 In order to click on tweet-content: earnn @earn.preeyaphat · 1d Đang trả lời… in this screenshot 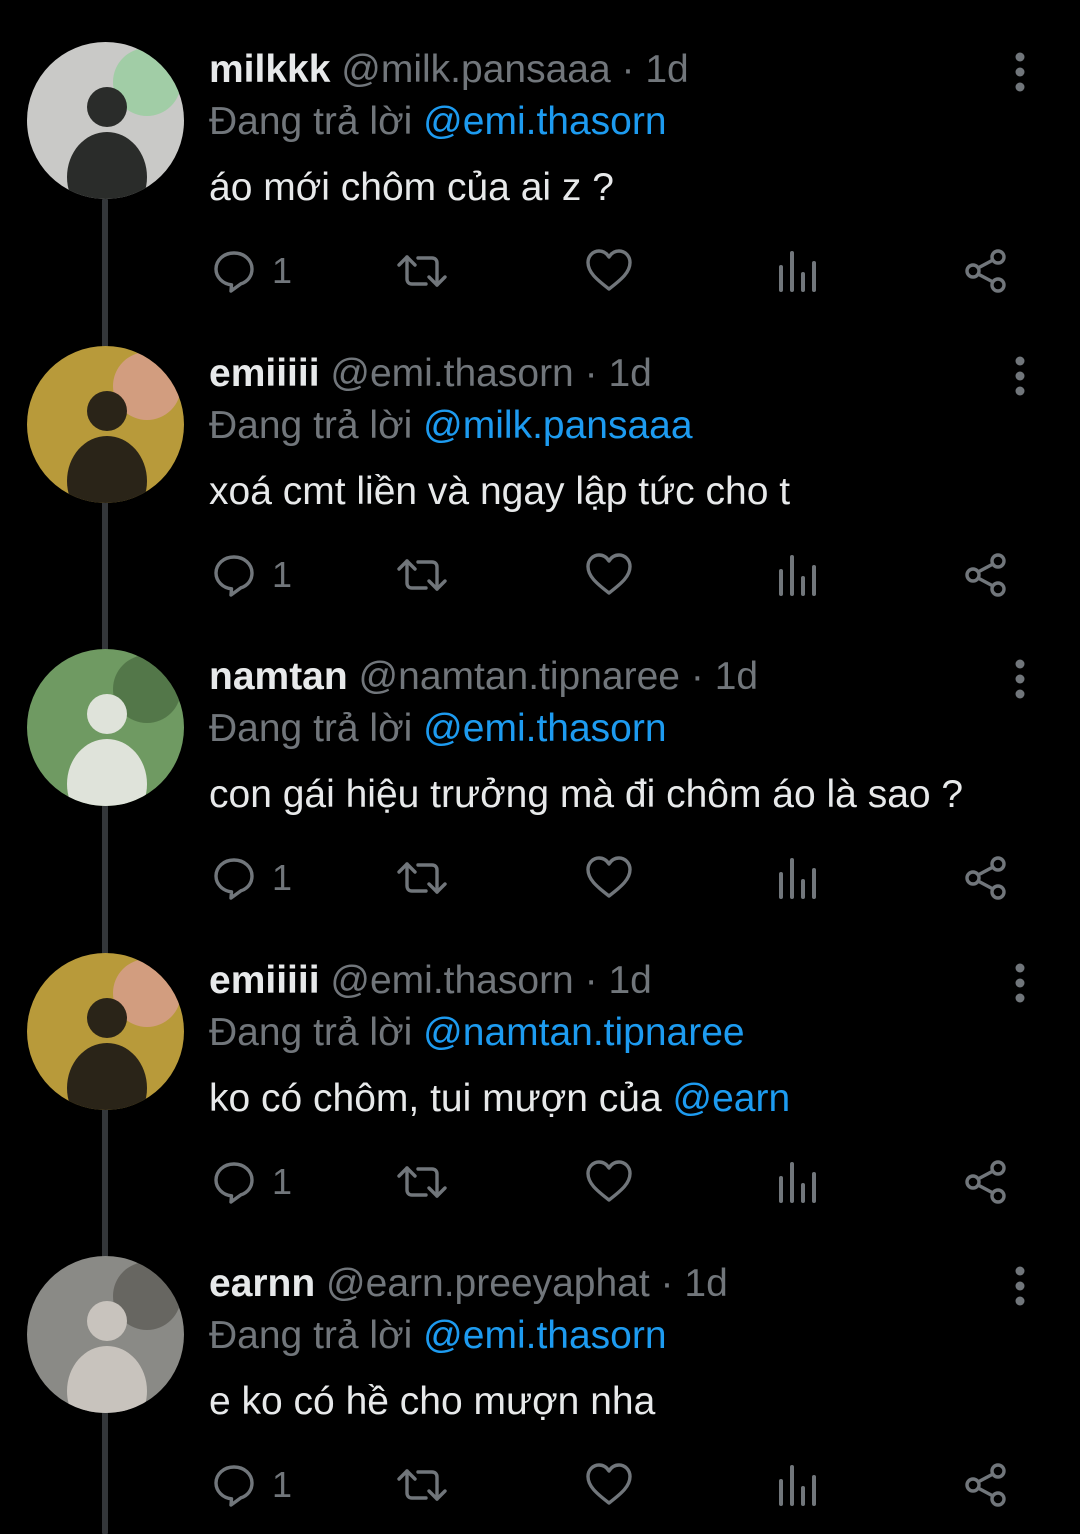, I will do `click(614, 1343)`.